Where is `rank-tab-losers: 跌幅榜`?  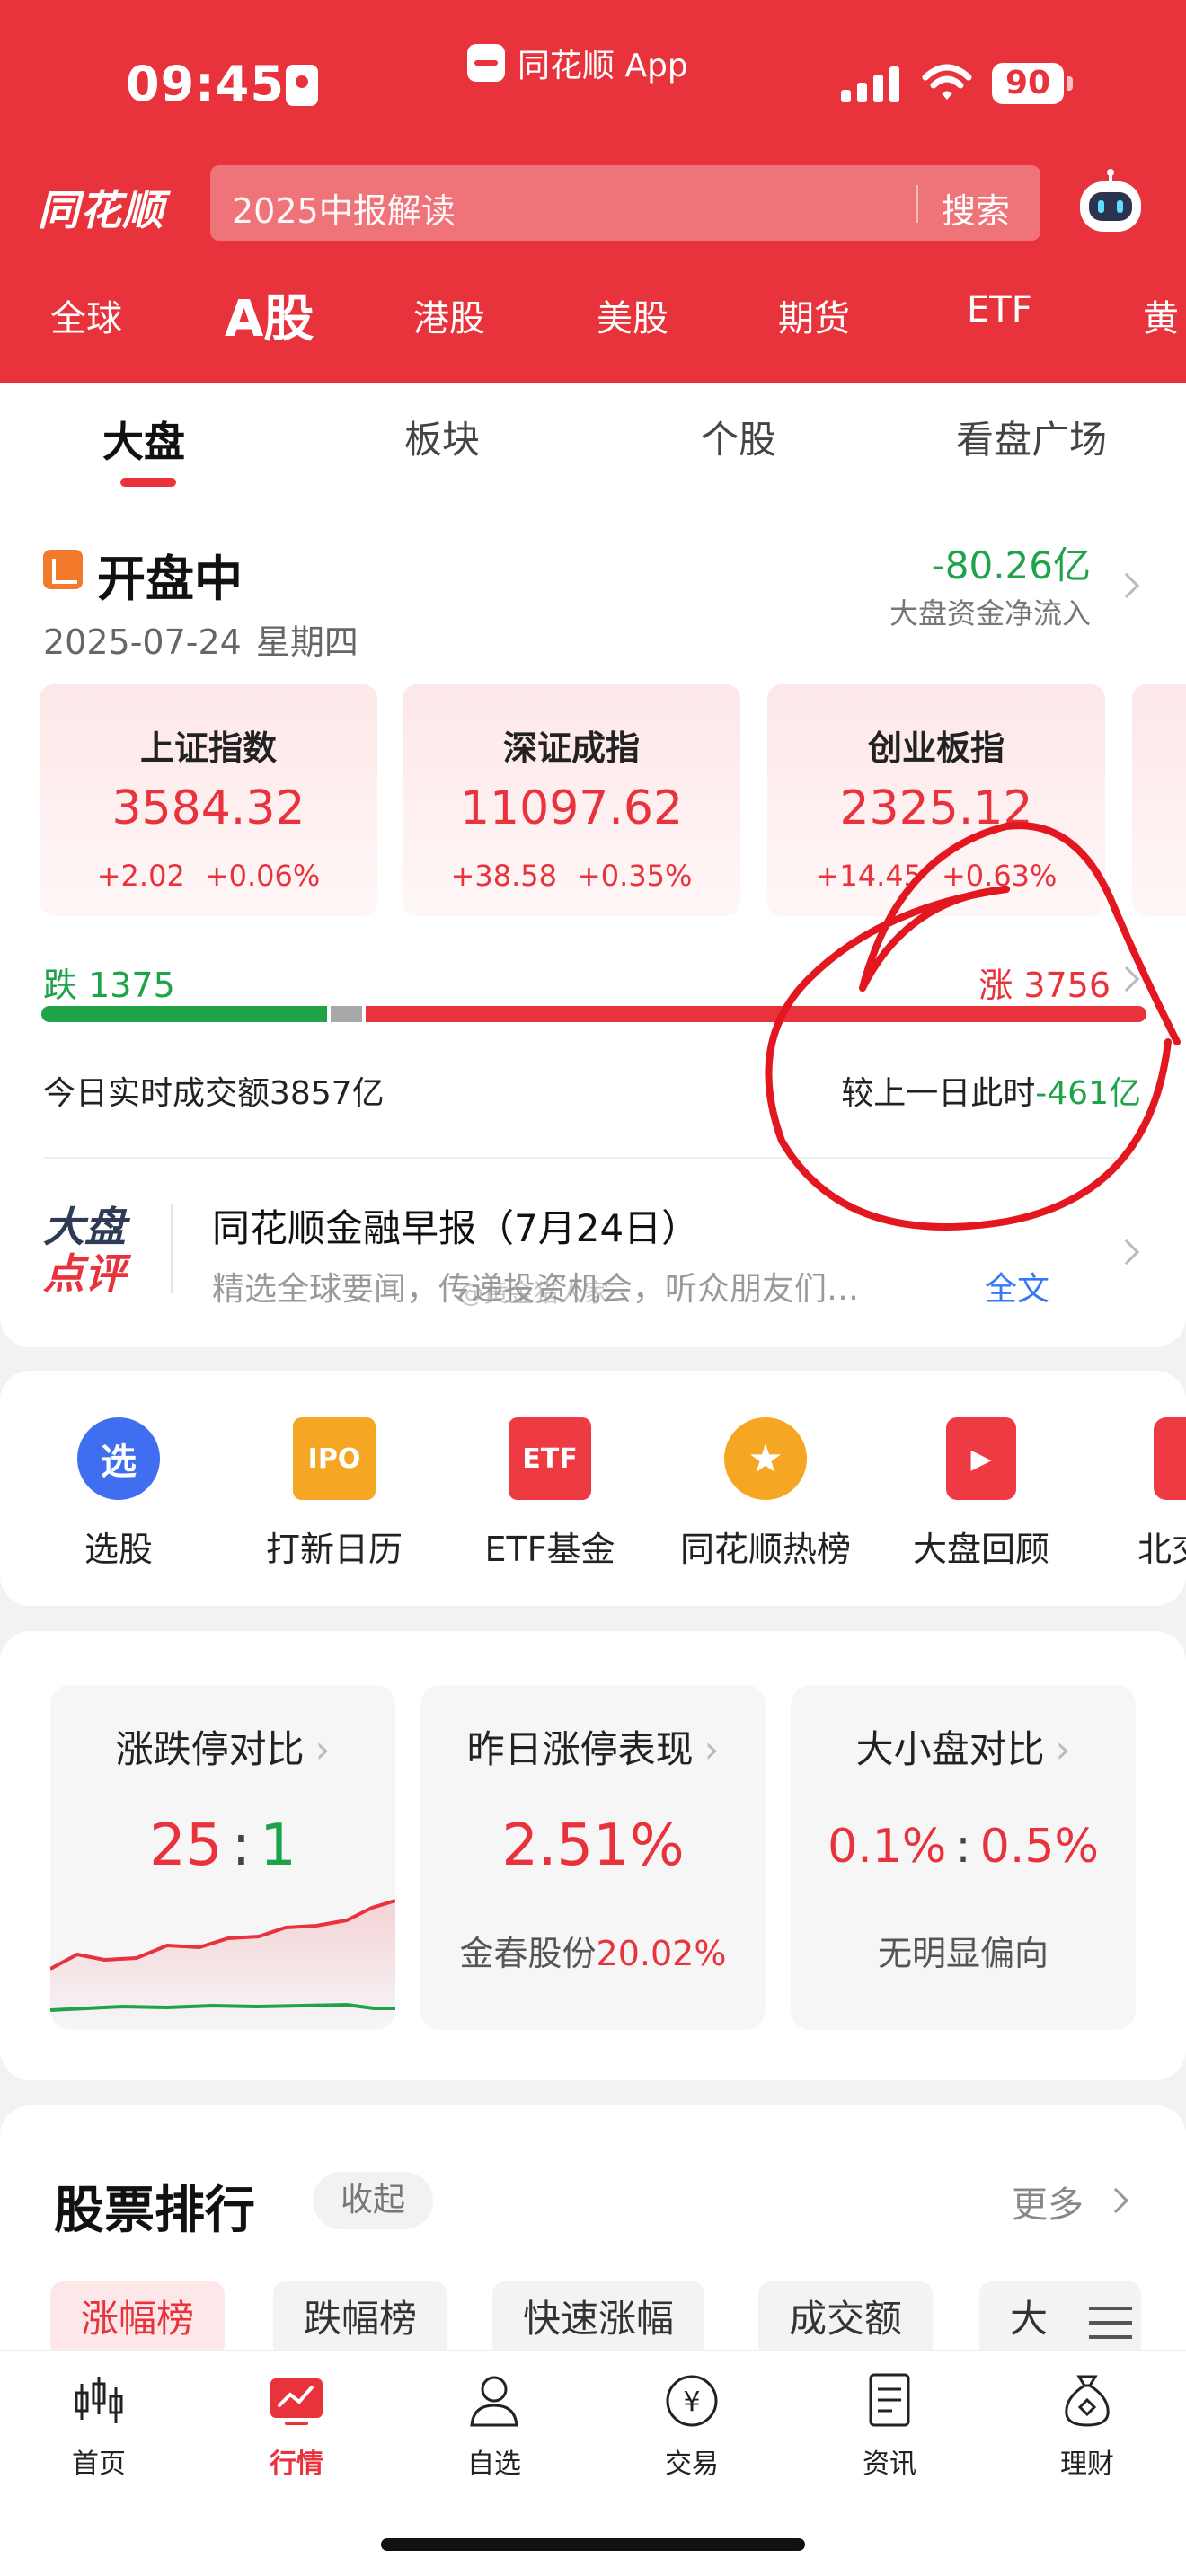 rank-tab-losers: 跌幅榜 is located at coordinates (360, 2319).